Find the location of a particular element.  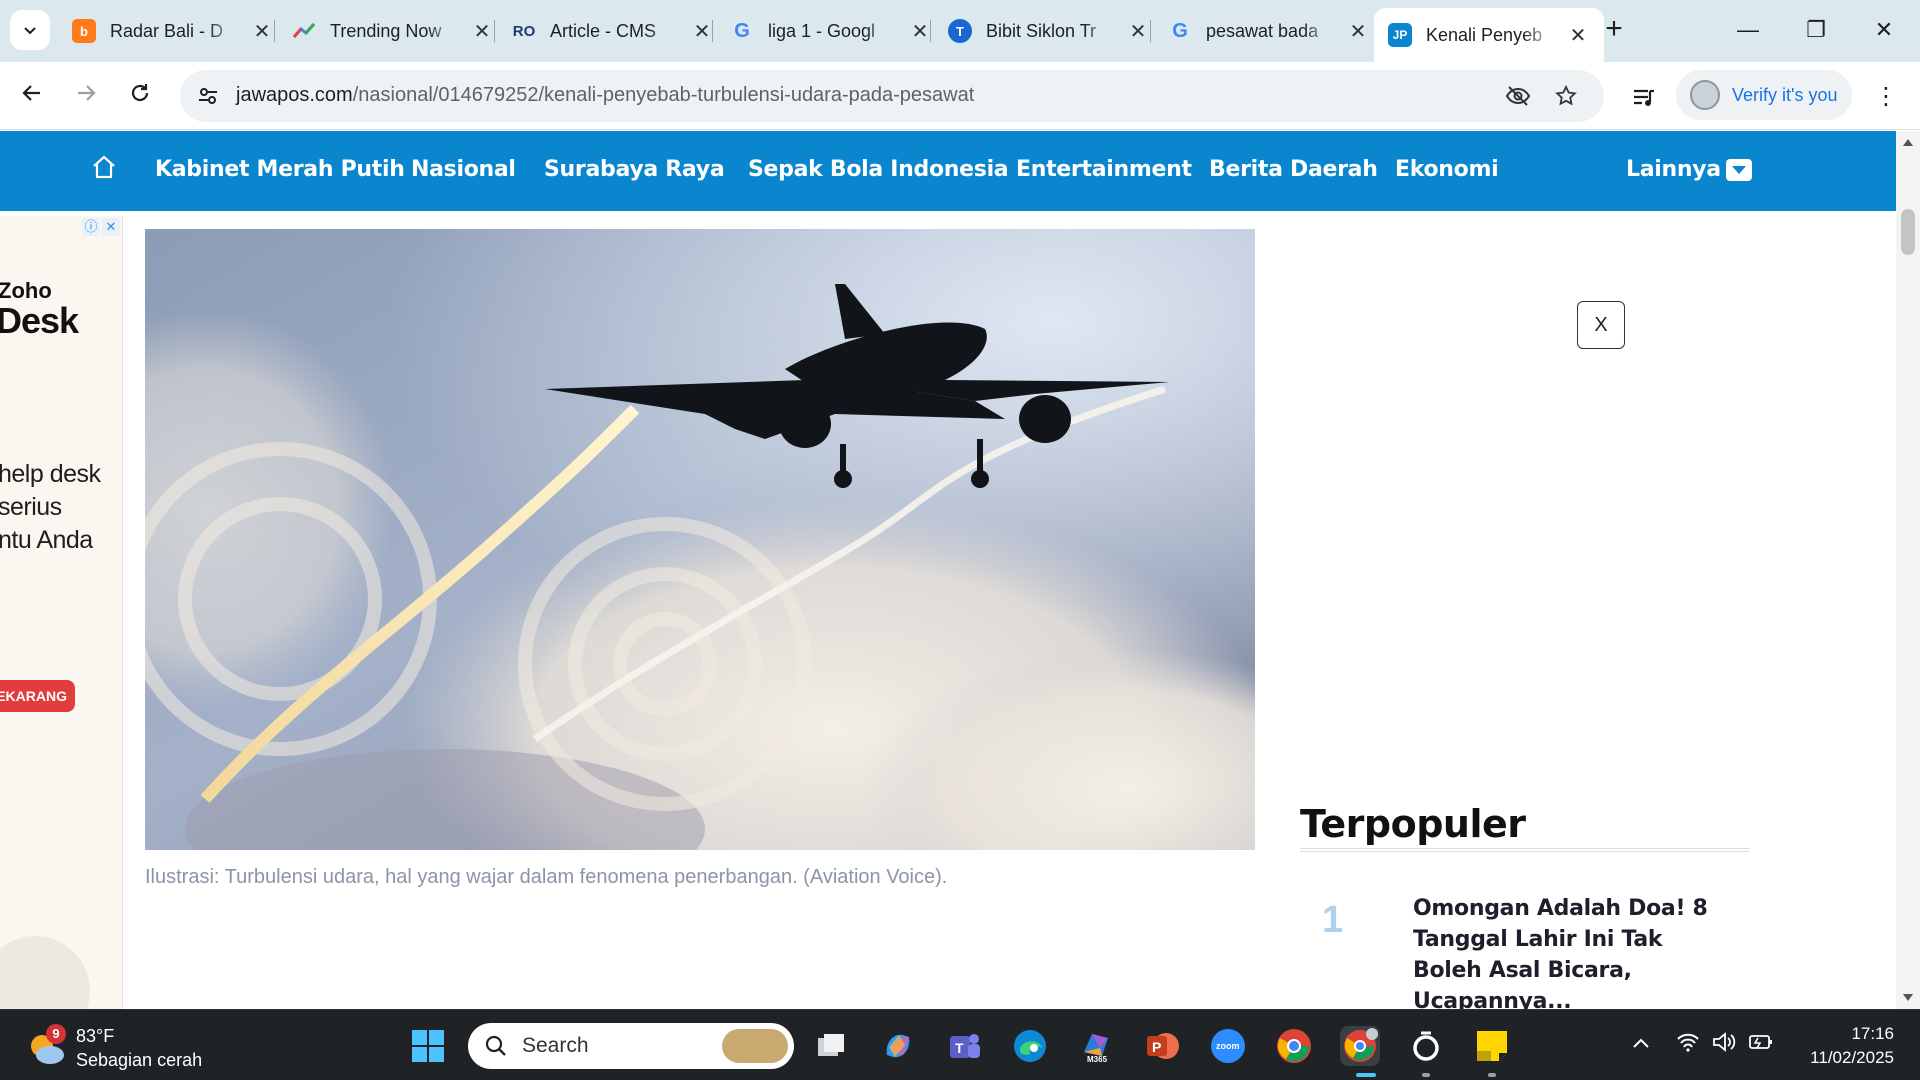

m365-icon: M365 is located at coordinates (1096, 1046).